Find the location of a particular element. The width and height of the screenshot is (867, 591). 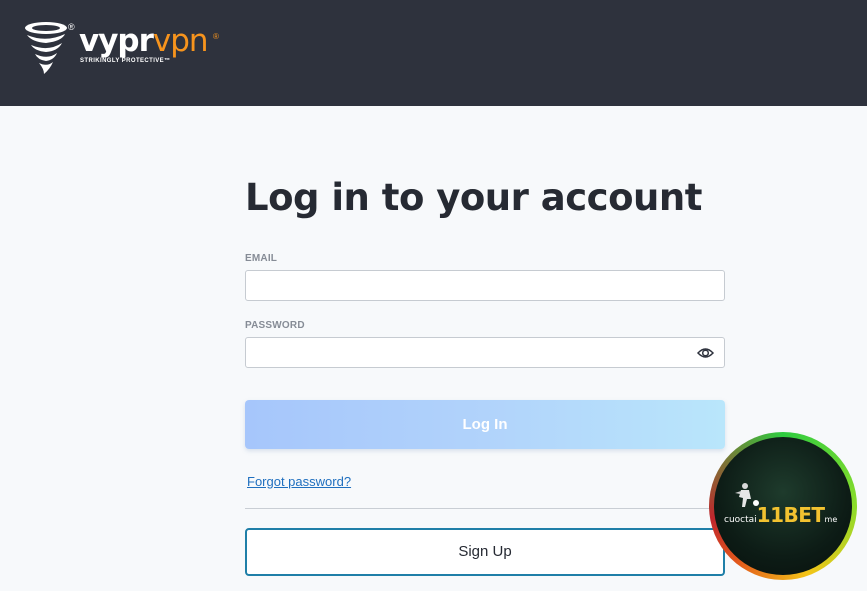

page-title: Log in to your account is located at coordinates (473, 197).